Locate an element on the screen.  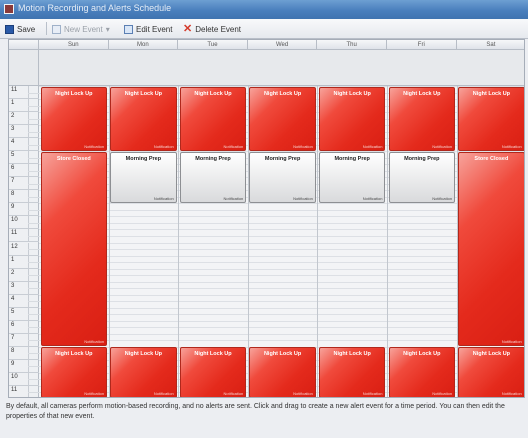
hour-row: 3 is located at coordinates (24, 288).